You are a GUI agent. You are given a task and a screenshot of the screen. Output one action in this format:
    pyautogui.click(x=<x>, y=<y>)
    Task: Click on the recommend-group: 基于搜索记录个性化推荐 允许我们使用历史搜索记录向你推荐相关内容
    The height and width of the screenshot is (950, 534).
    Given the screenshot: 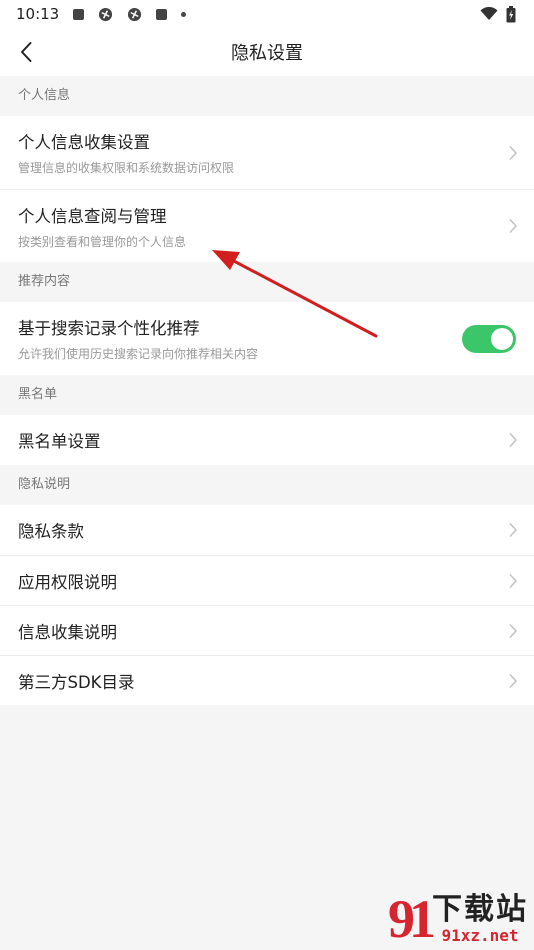 What is the action you would take?
    pyautogui.click(x=267, y=338)
    